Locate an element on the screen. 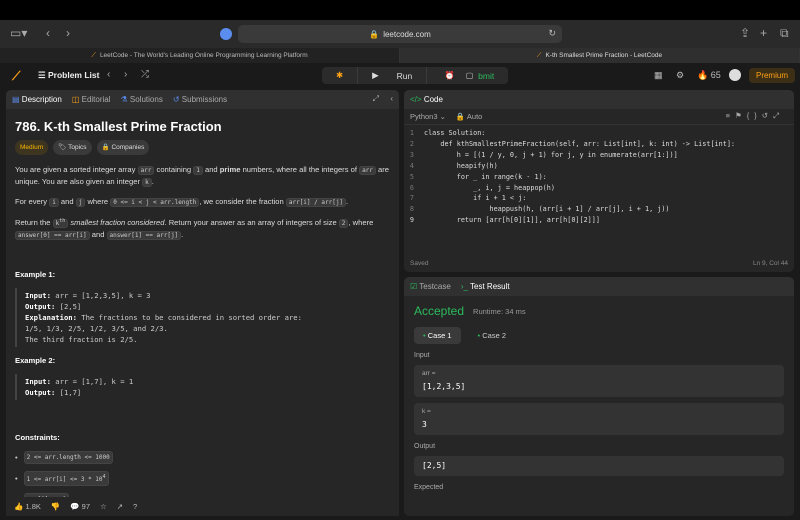 The height and width of the screenshot is (520, 800). format-icon: ≡ is located at coordinates (730, 115).